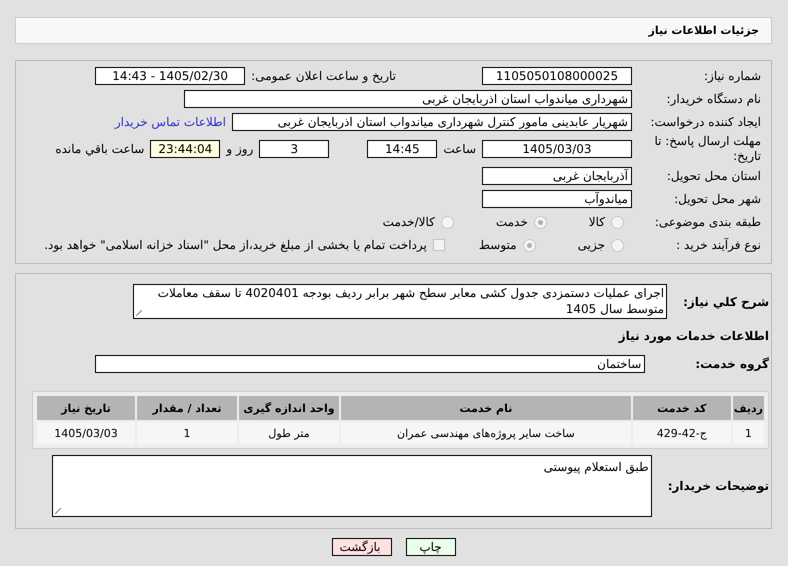 The height and width of the screenshot is (566, 788). What do you see at coordinates (557, 76) in the screenshot?
I see `text-field: 1105050108000025` at bounding box center [557, 76].